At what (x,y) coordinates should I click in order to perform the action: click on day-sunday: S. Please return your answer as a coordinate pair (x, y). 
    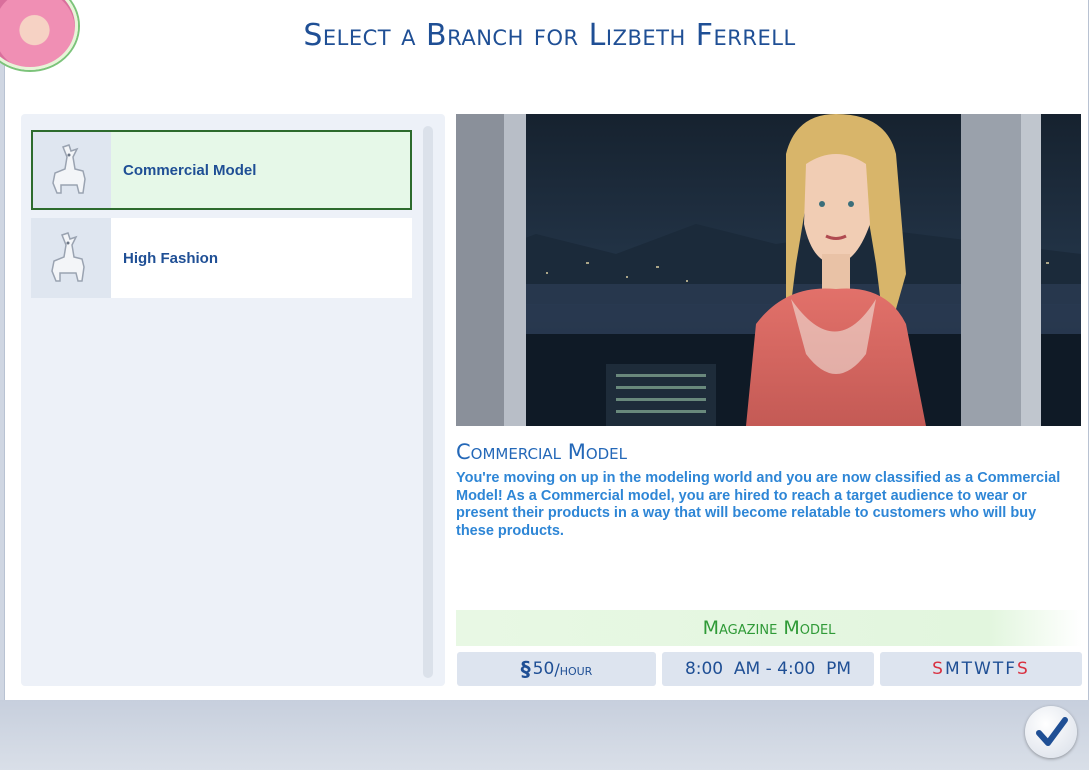
    Looking at the image, I should click on (938, 669).